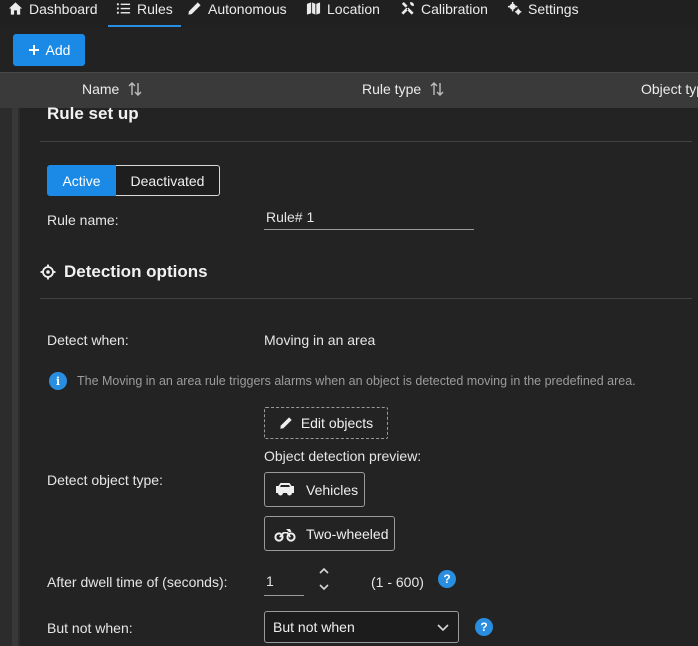 The width and height of the screenshot is (698, 646). I want to click on chevron-up-icon, so click(324, 571).